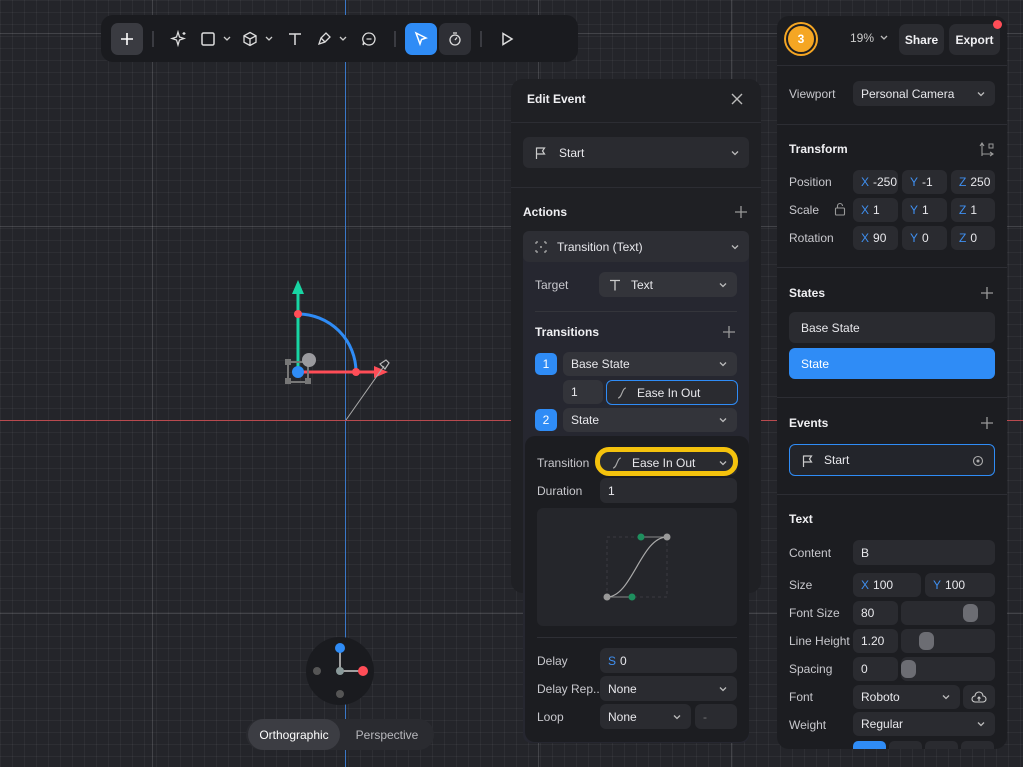 This screenshot has width=1023, height=767. I want to click on align-justify-button, so click(977, 745).